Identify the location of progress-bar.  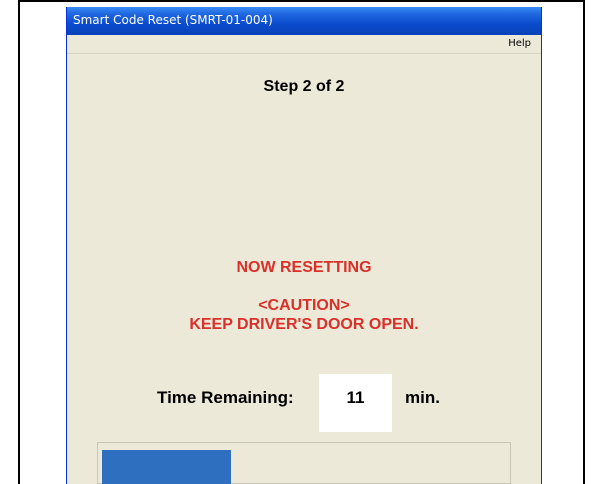
(304, 463).